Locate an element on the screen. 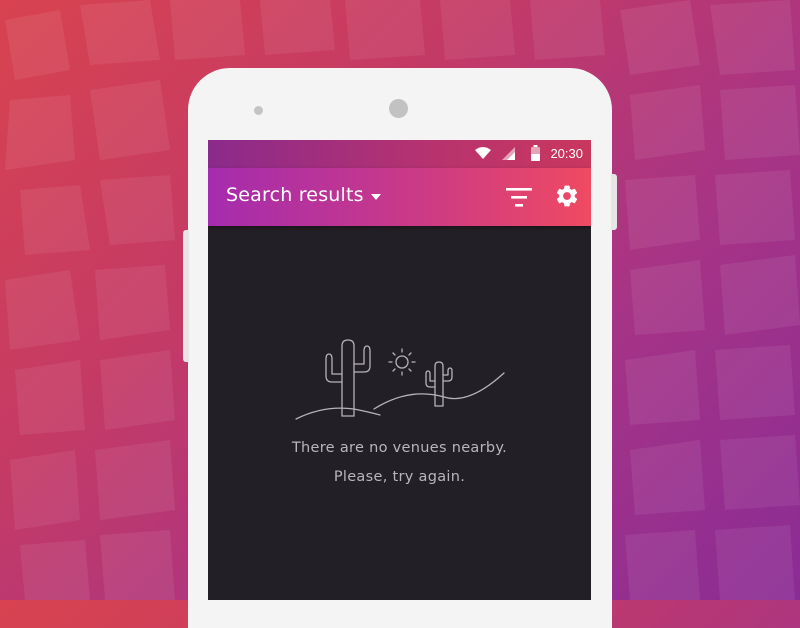  desert-cactus-icon is located at coordinates (400, 379).